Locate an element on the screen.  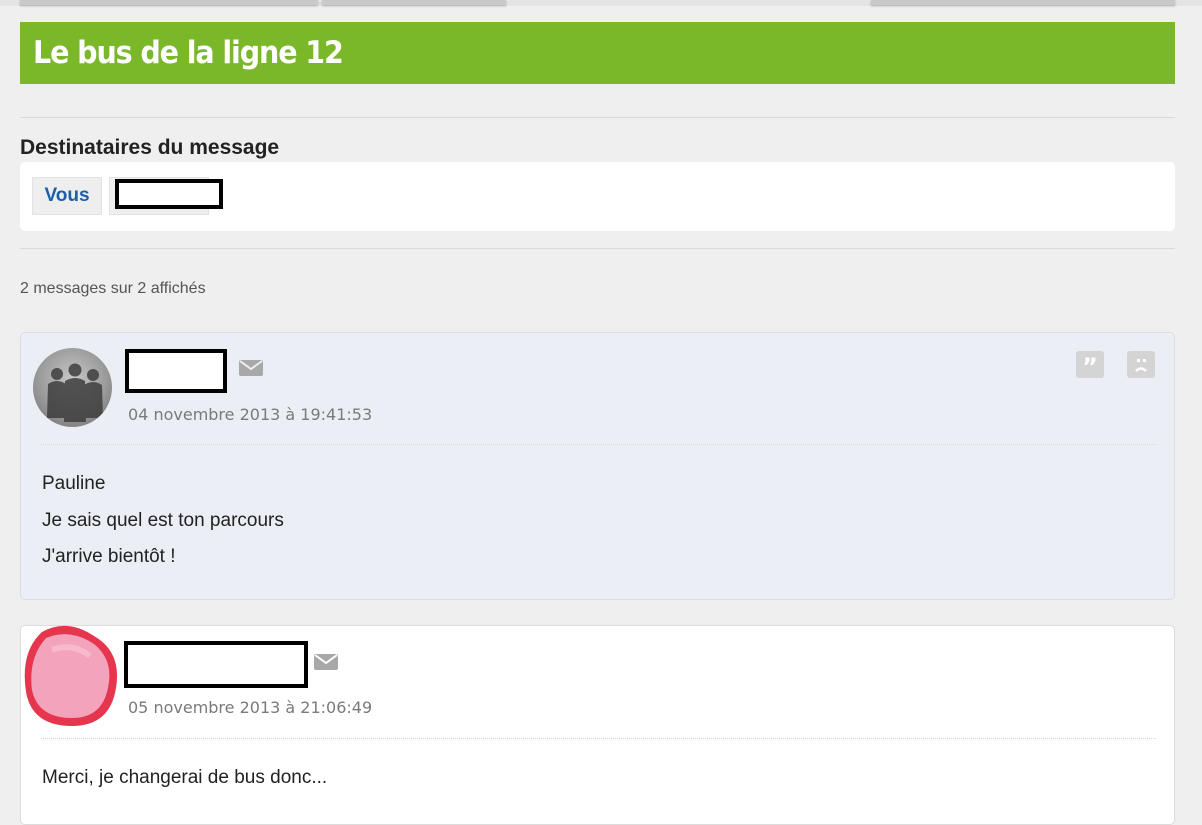
redaction-box is located at coordinates (169, 194).